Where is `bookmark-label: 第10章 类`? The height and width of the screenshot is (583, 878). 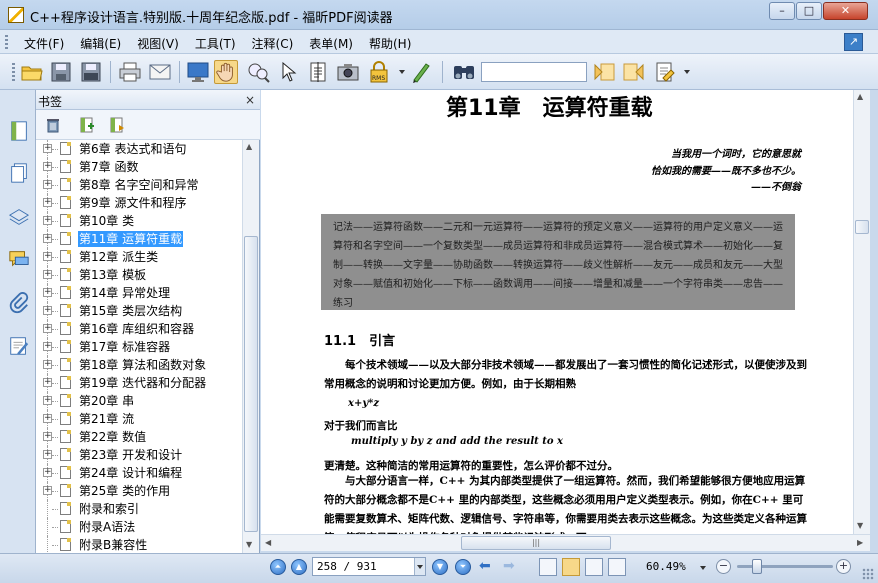 bookmark-label: 第10章 类 is located at coordinates (106, 221).